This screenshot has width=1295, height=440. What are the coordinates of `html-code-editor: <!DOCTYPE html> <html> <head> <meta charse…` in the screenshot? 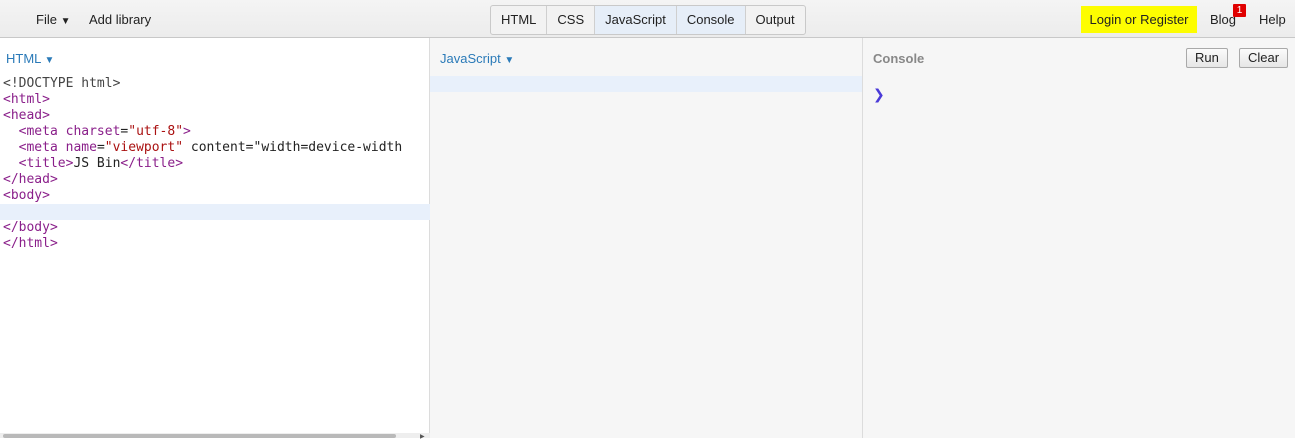 It's located at (215, 164).